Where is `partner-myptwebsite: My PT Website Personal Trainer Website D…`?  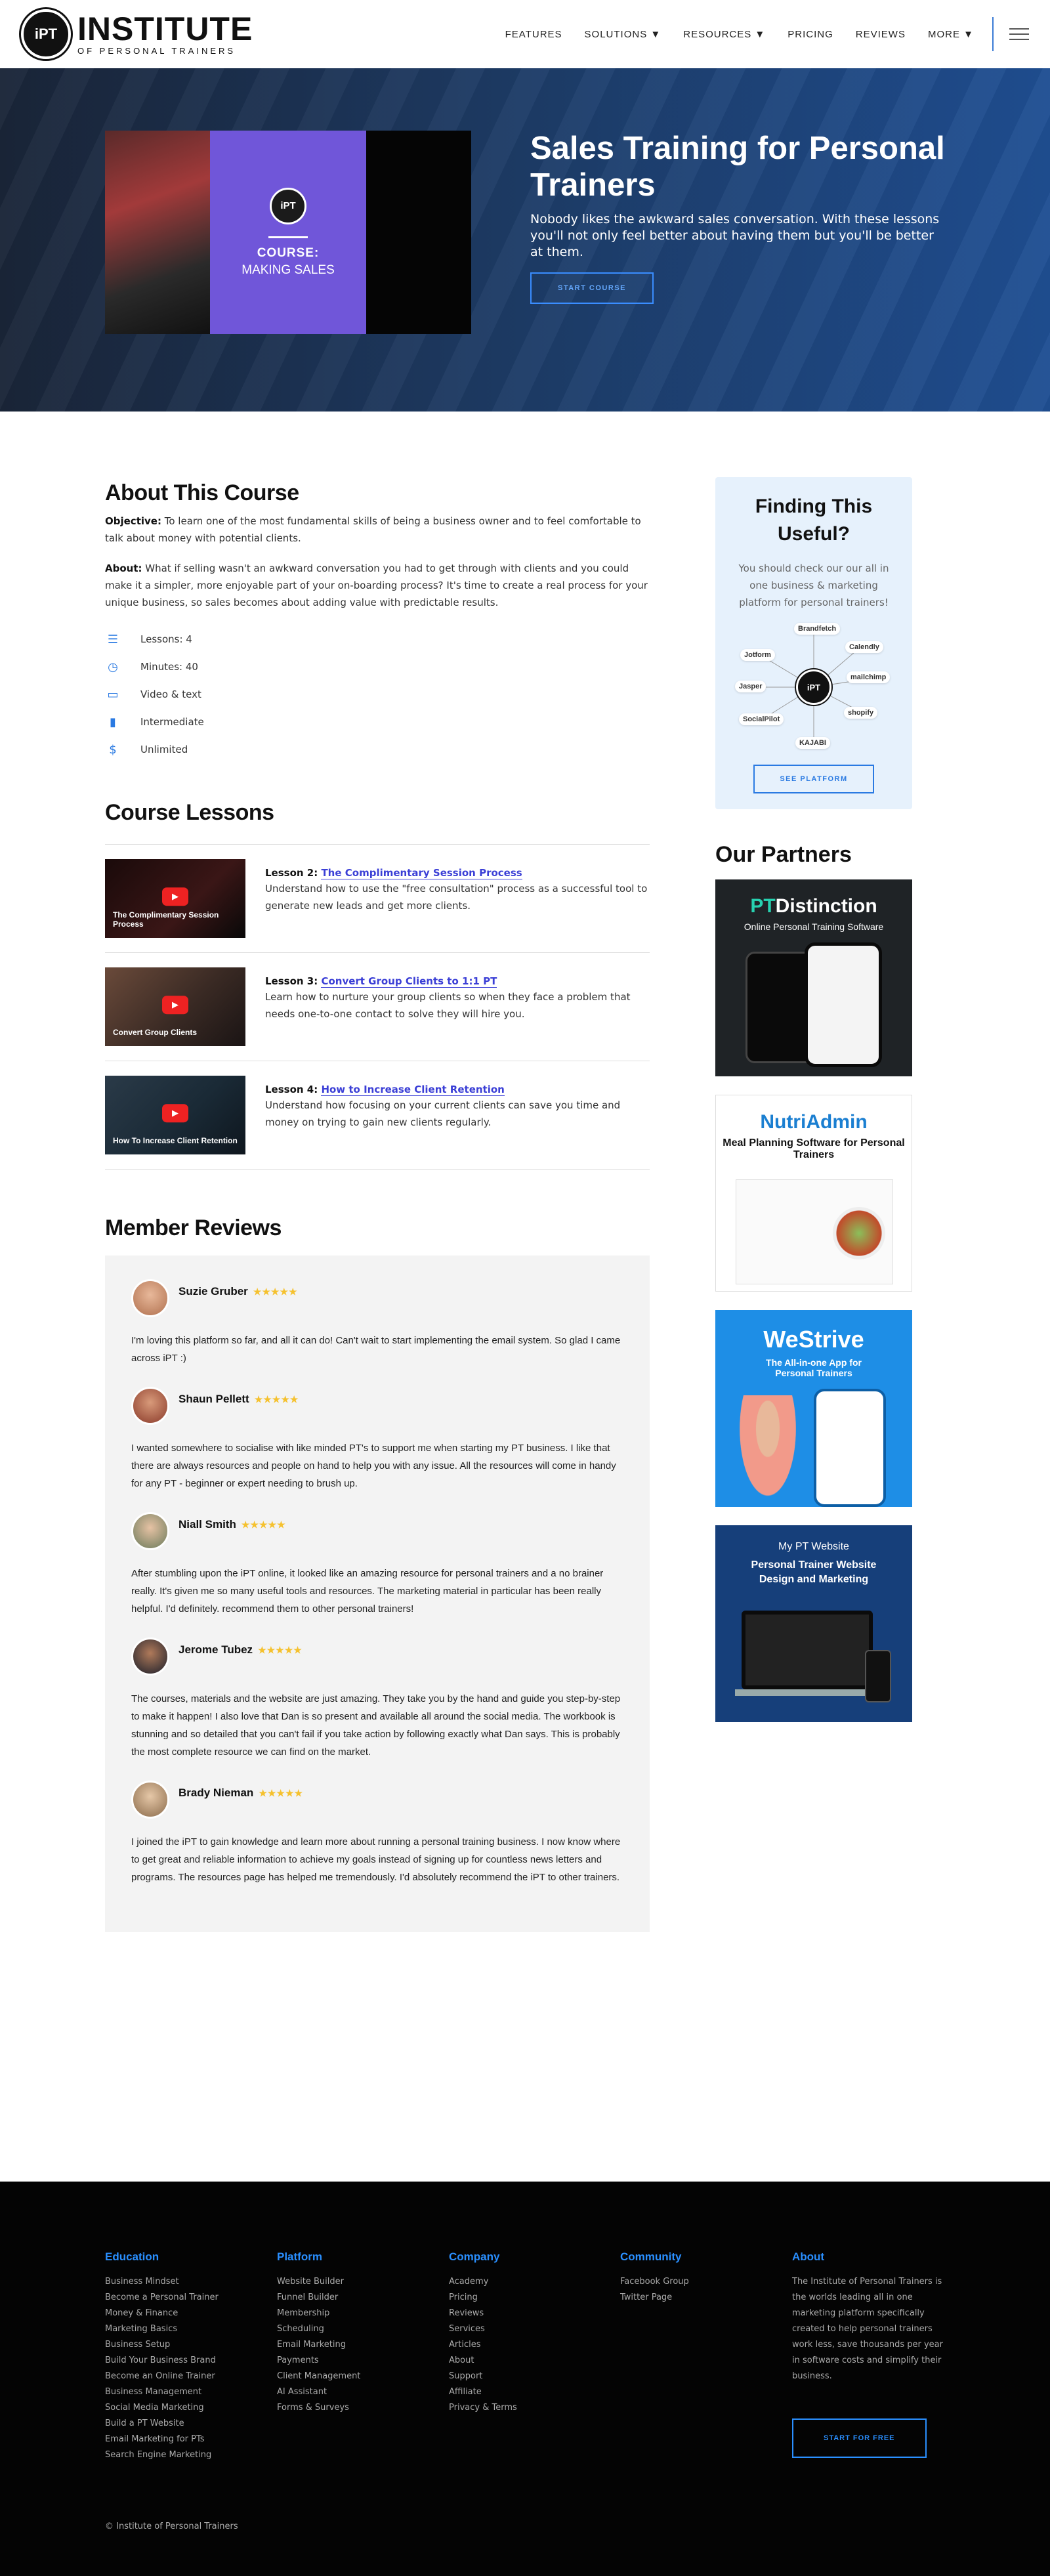 partner-myptwebsite: My PT Website Personal Trainer Website D… is located at coordinates (813, 1623).